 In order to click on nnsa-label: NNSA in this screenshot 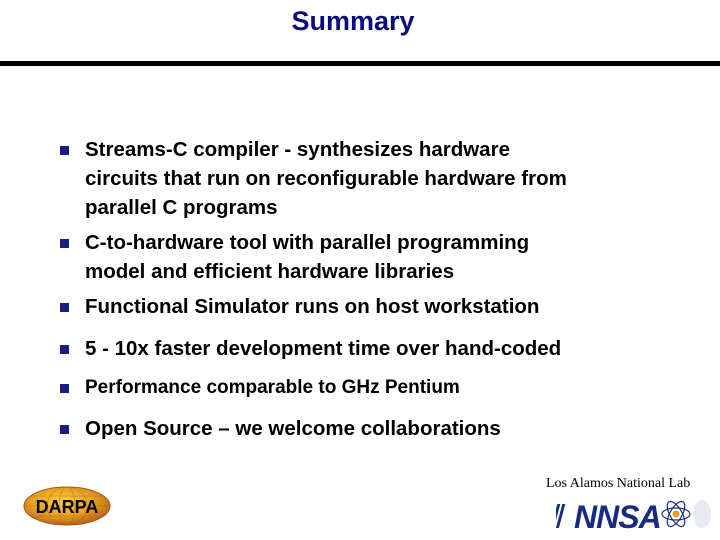, I will do `click(617, 515)`.